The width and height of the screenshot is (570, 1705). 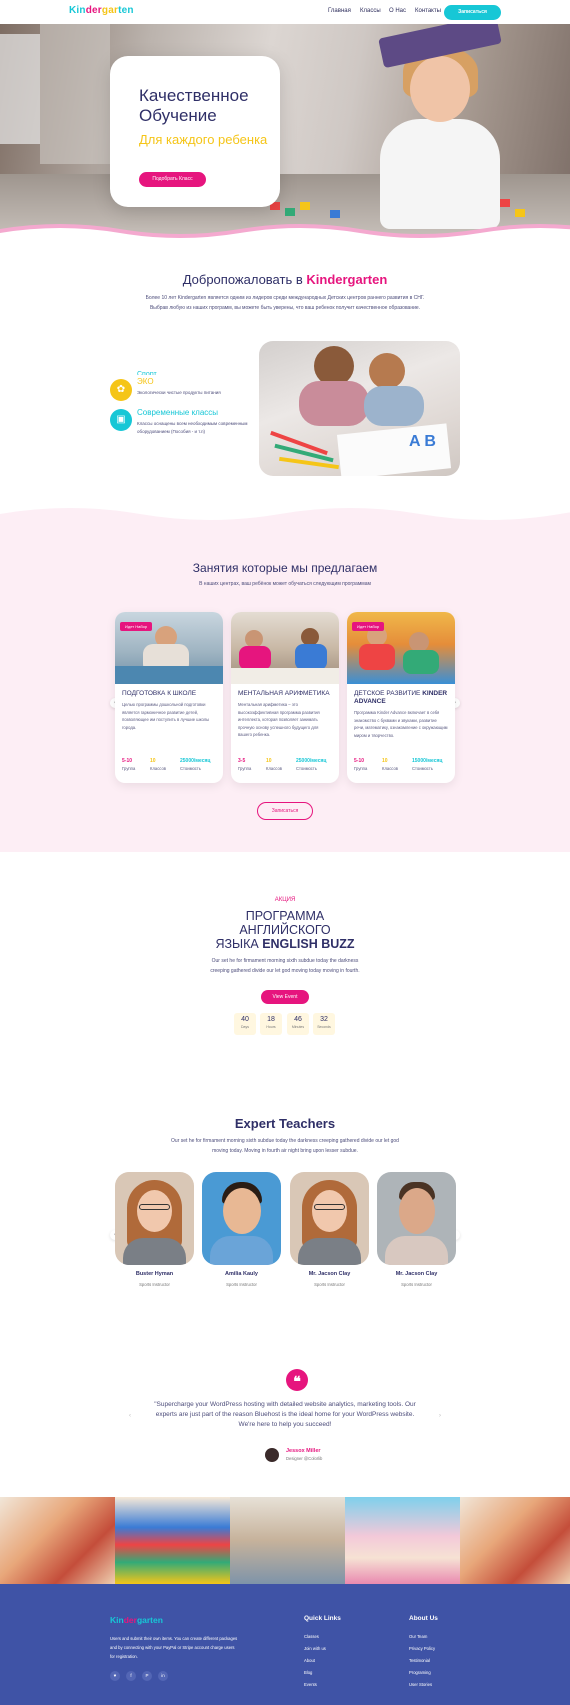 What do you see at coordinates (427, 764) in the screenshot?
I see `class-stat-price: 15000/месяц Стоимость` at bounding box center [427, 764].